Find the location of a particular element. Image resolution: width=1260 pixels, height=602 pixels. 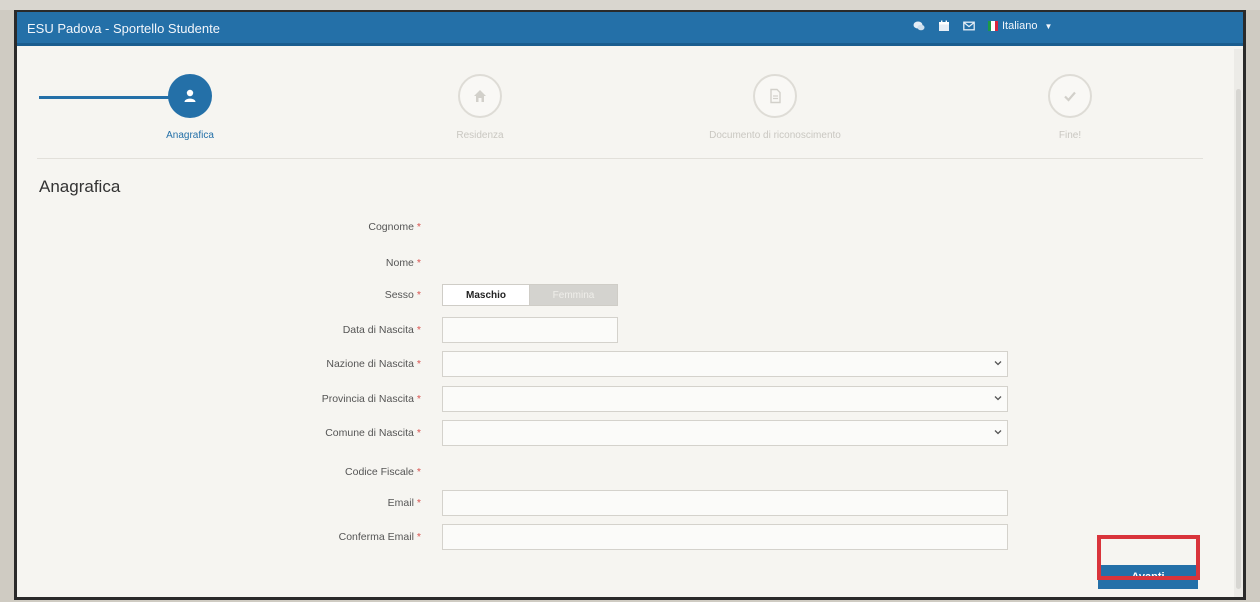

form-row-provincia-nascita: Provincia di Nascita * is located at coordinates (517, 400).